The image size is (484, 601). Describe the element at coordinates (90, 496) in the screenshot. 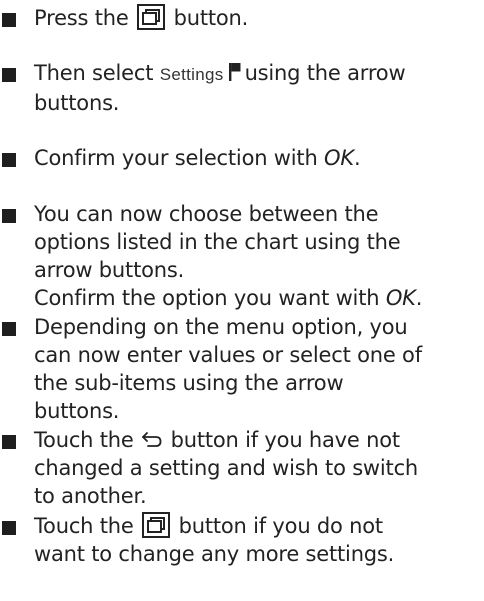

I see `step-line: to another.` at that location.